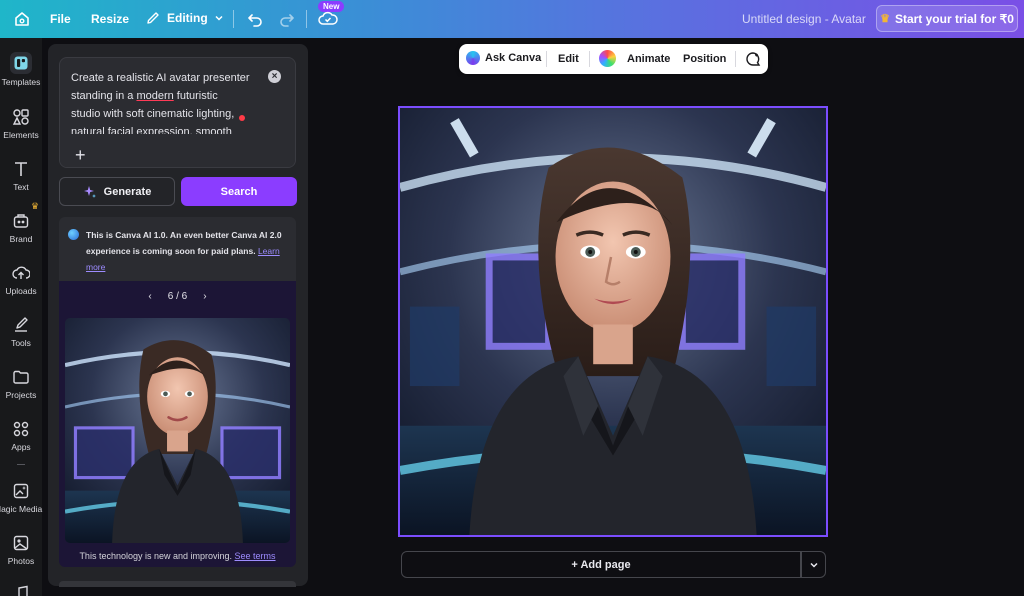  I want to click on ask-canva-button: Ask Canva, so click(503, 58).